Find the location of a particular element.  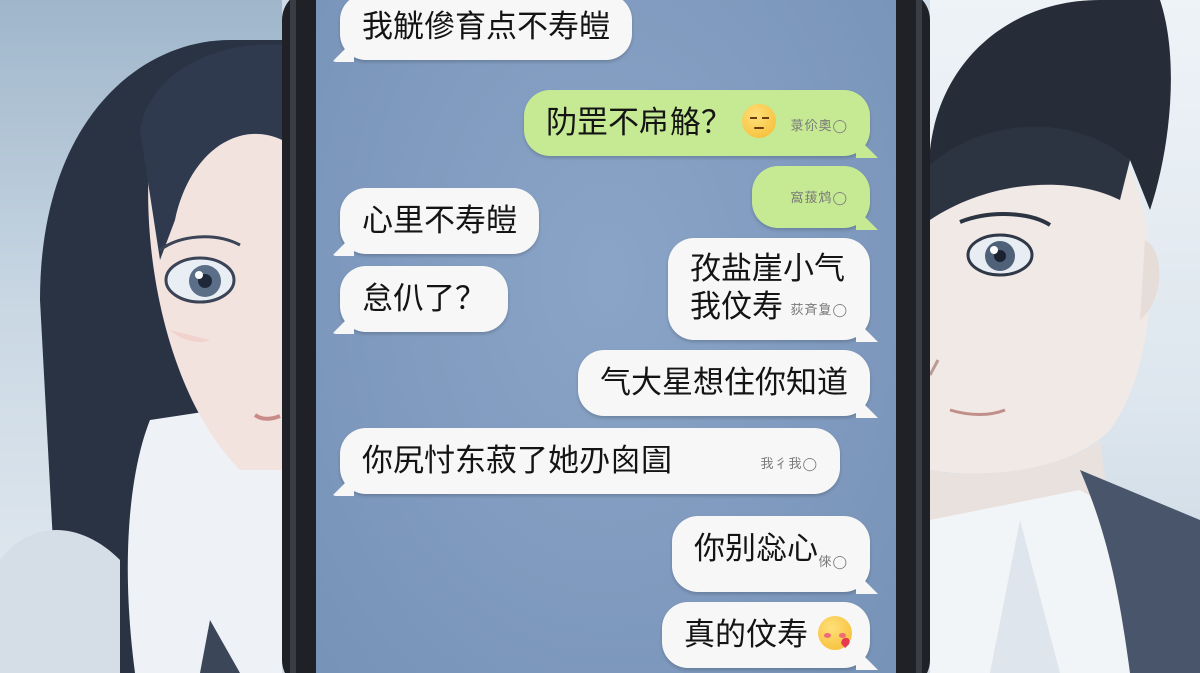

message-bubble-incoming: 怠仈了？ is located at coordinates (420, 300).